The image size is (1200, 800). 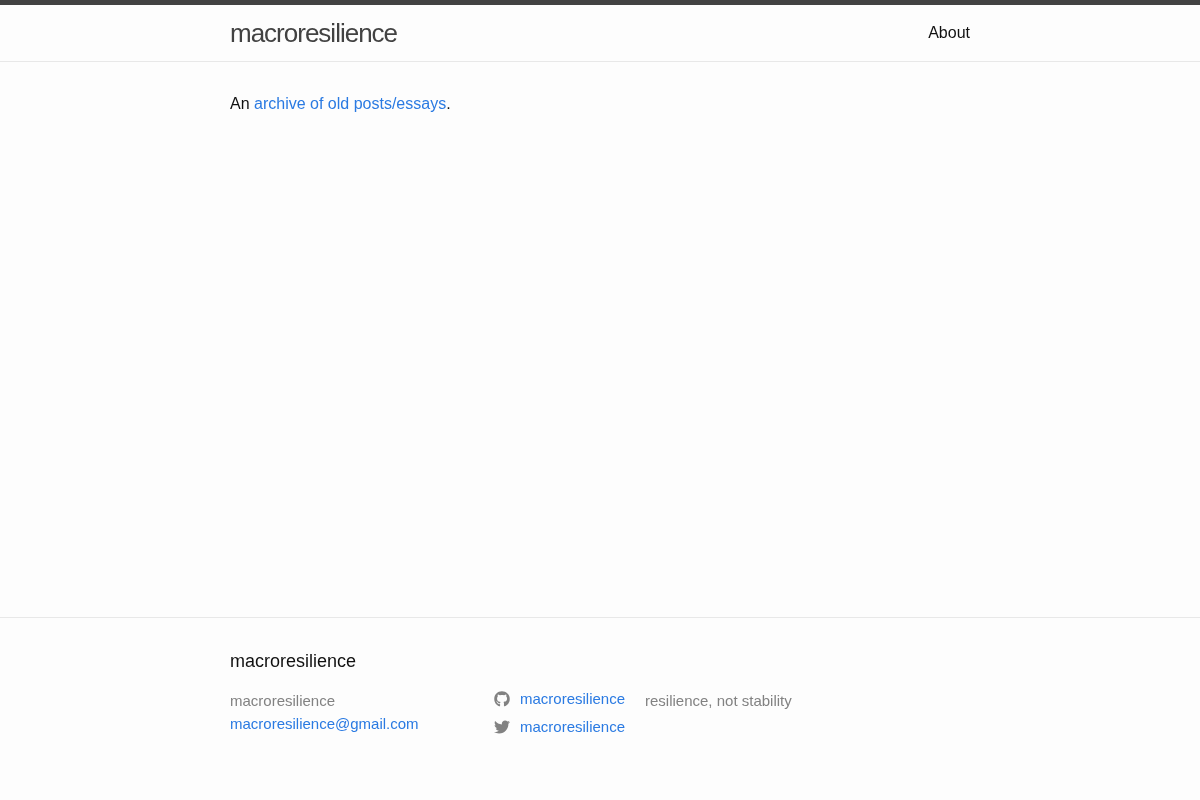 What do you see at coordinates (283, 701) in the screenshot?
I see `footer-name: macroresilience` at bounding box center [283, 701].